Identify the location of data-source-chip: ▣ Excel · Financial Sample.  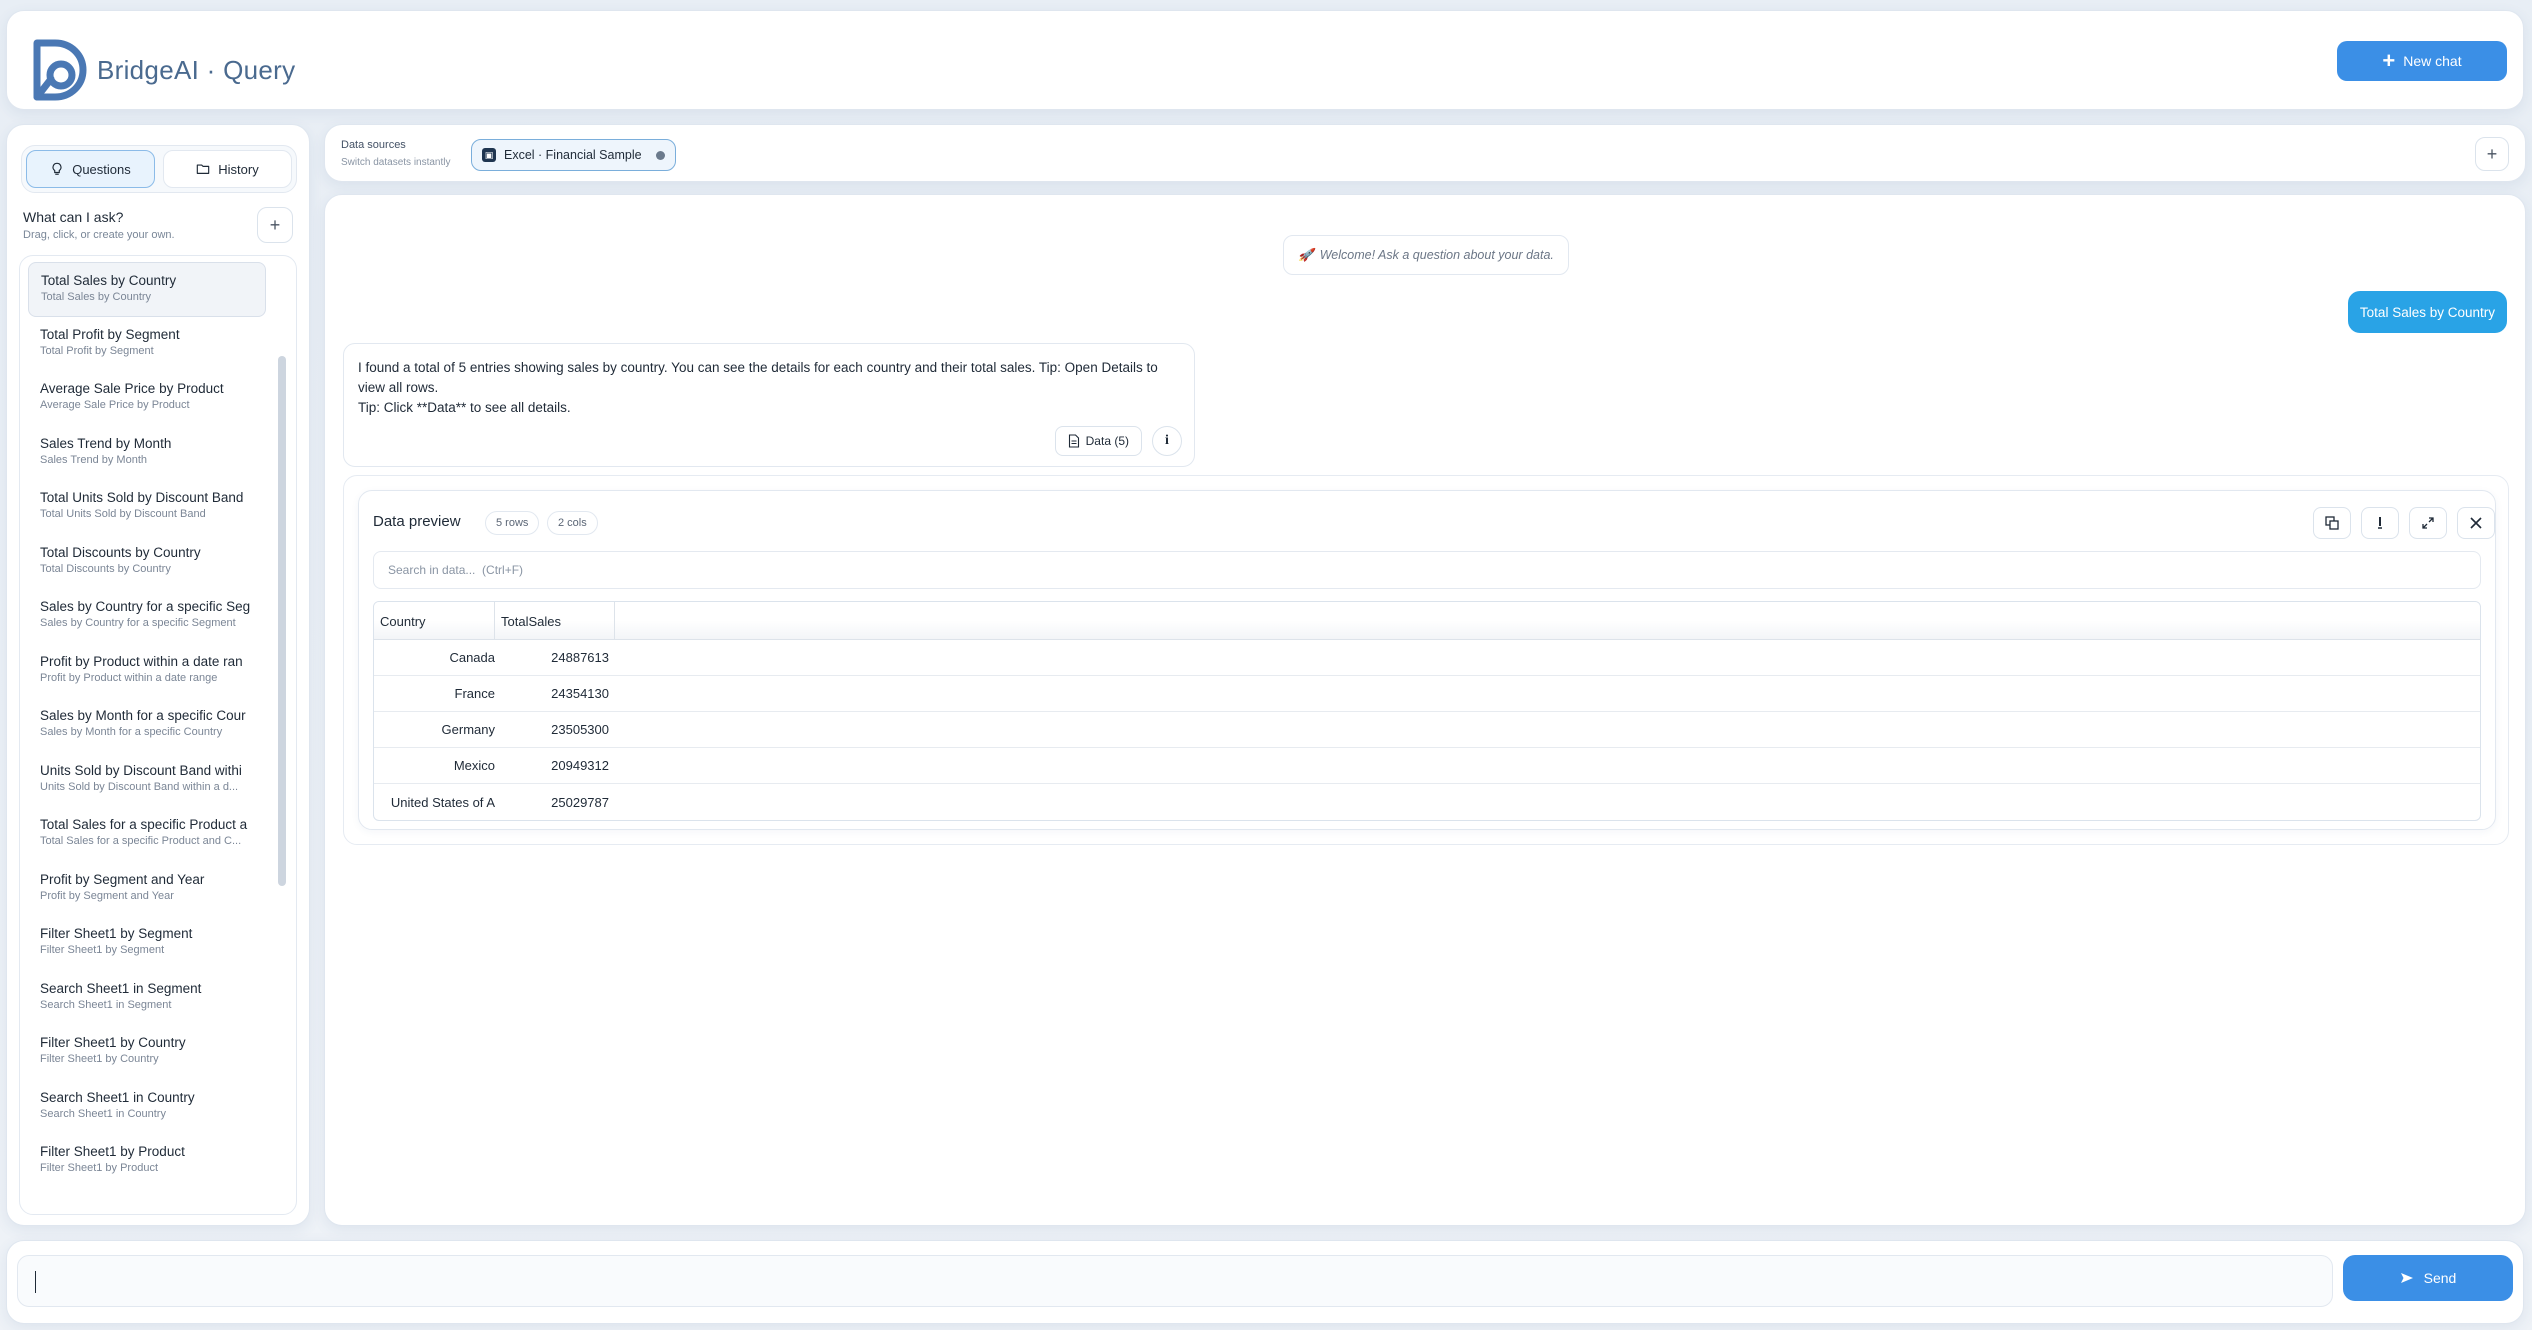
(573, 155).